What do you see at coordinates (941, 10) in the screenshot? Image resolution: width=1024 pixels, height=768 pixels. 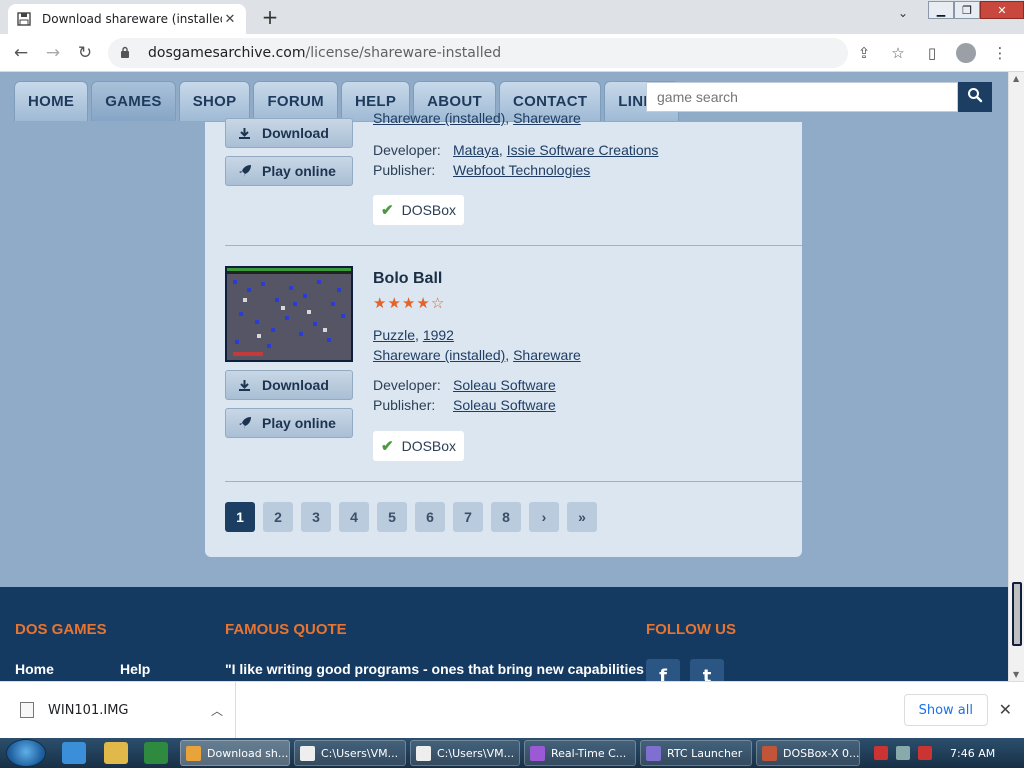 I see `minimize-button: ▁` at bounding box center [941, 10].